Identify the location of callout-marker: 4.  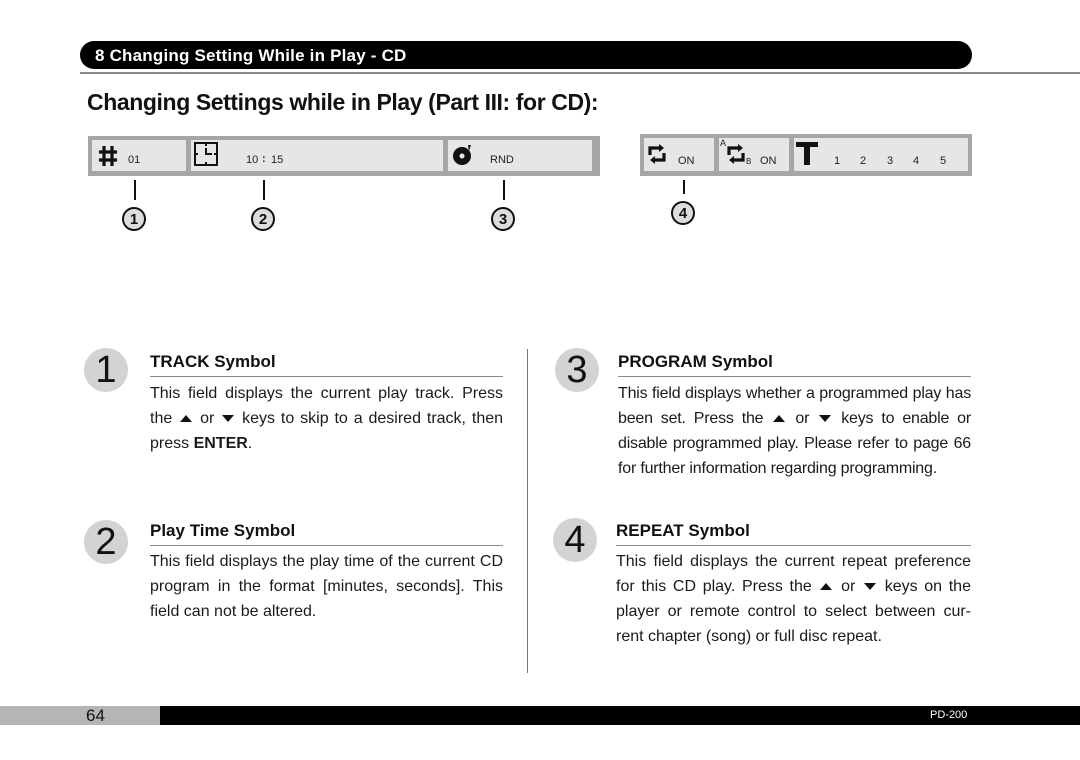
(683, 213).